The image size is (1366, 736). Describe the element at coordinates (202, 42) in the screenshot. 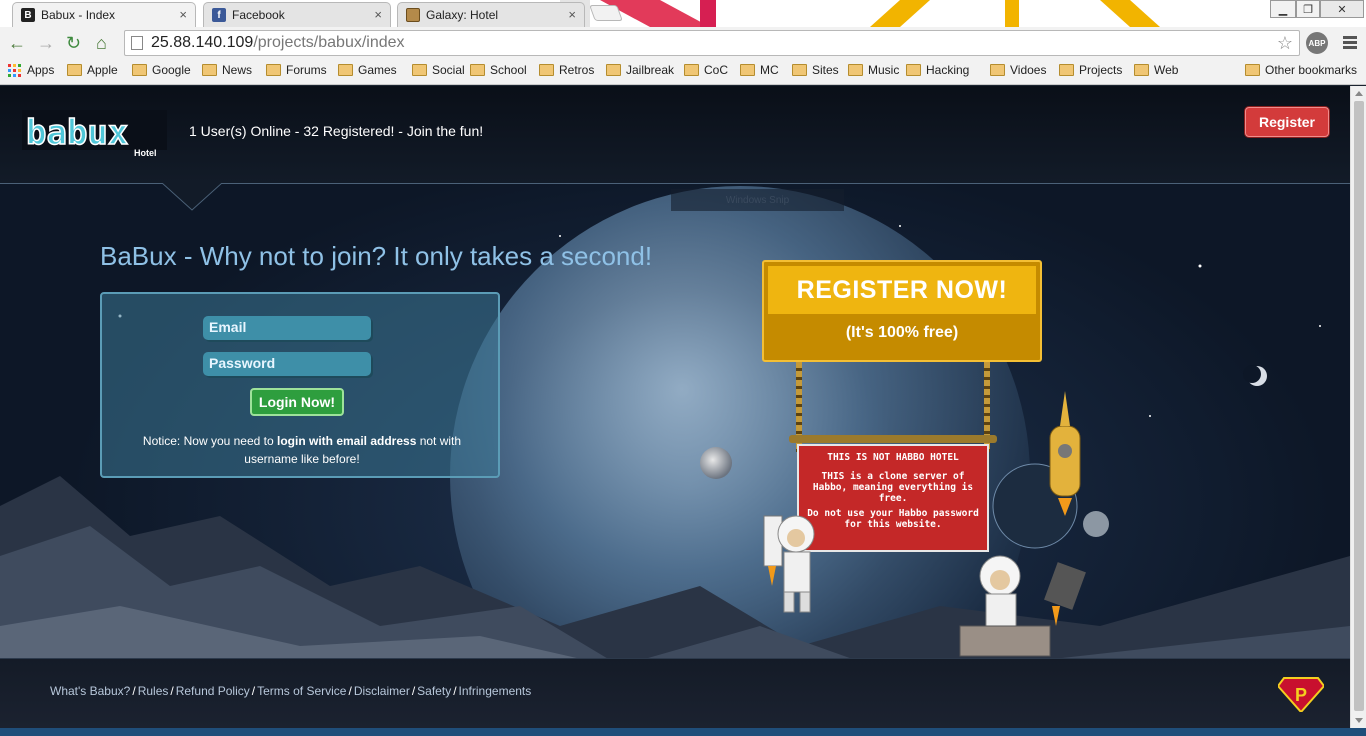

I see `url-host: 25.88.140.109` at that location.